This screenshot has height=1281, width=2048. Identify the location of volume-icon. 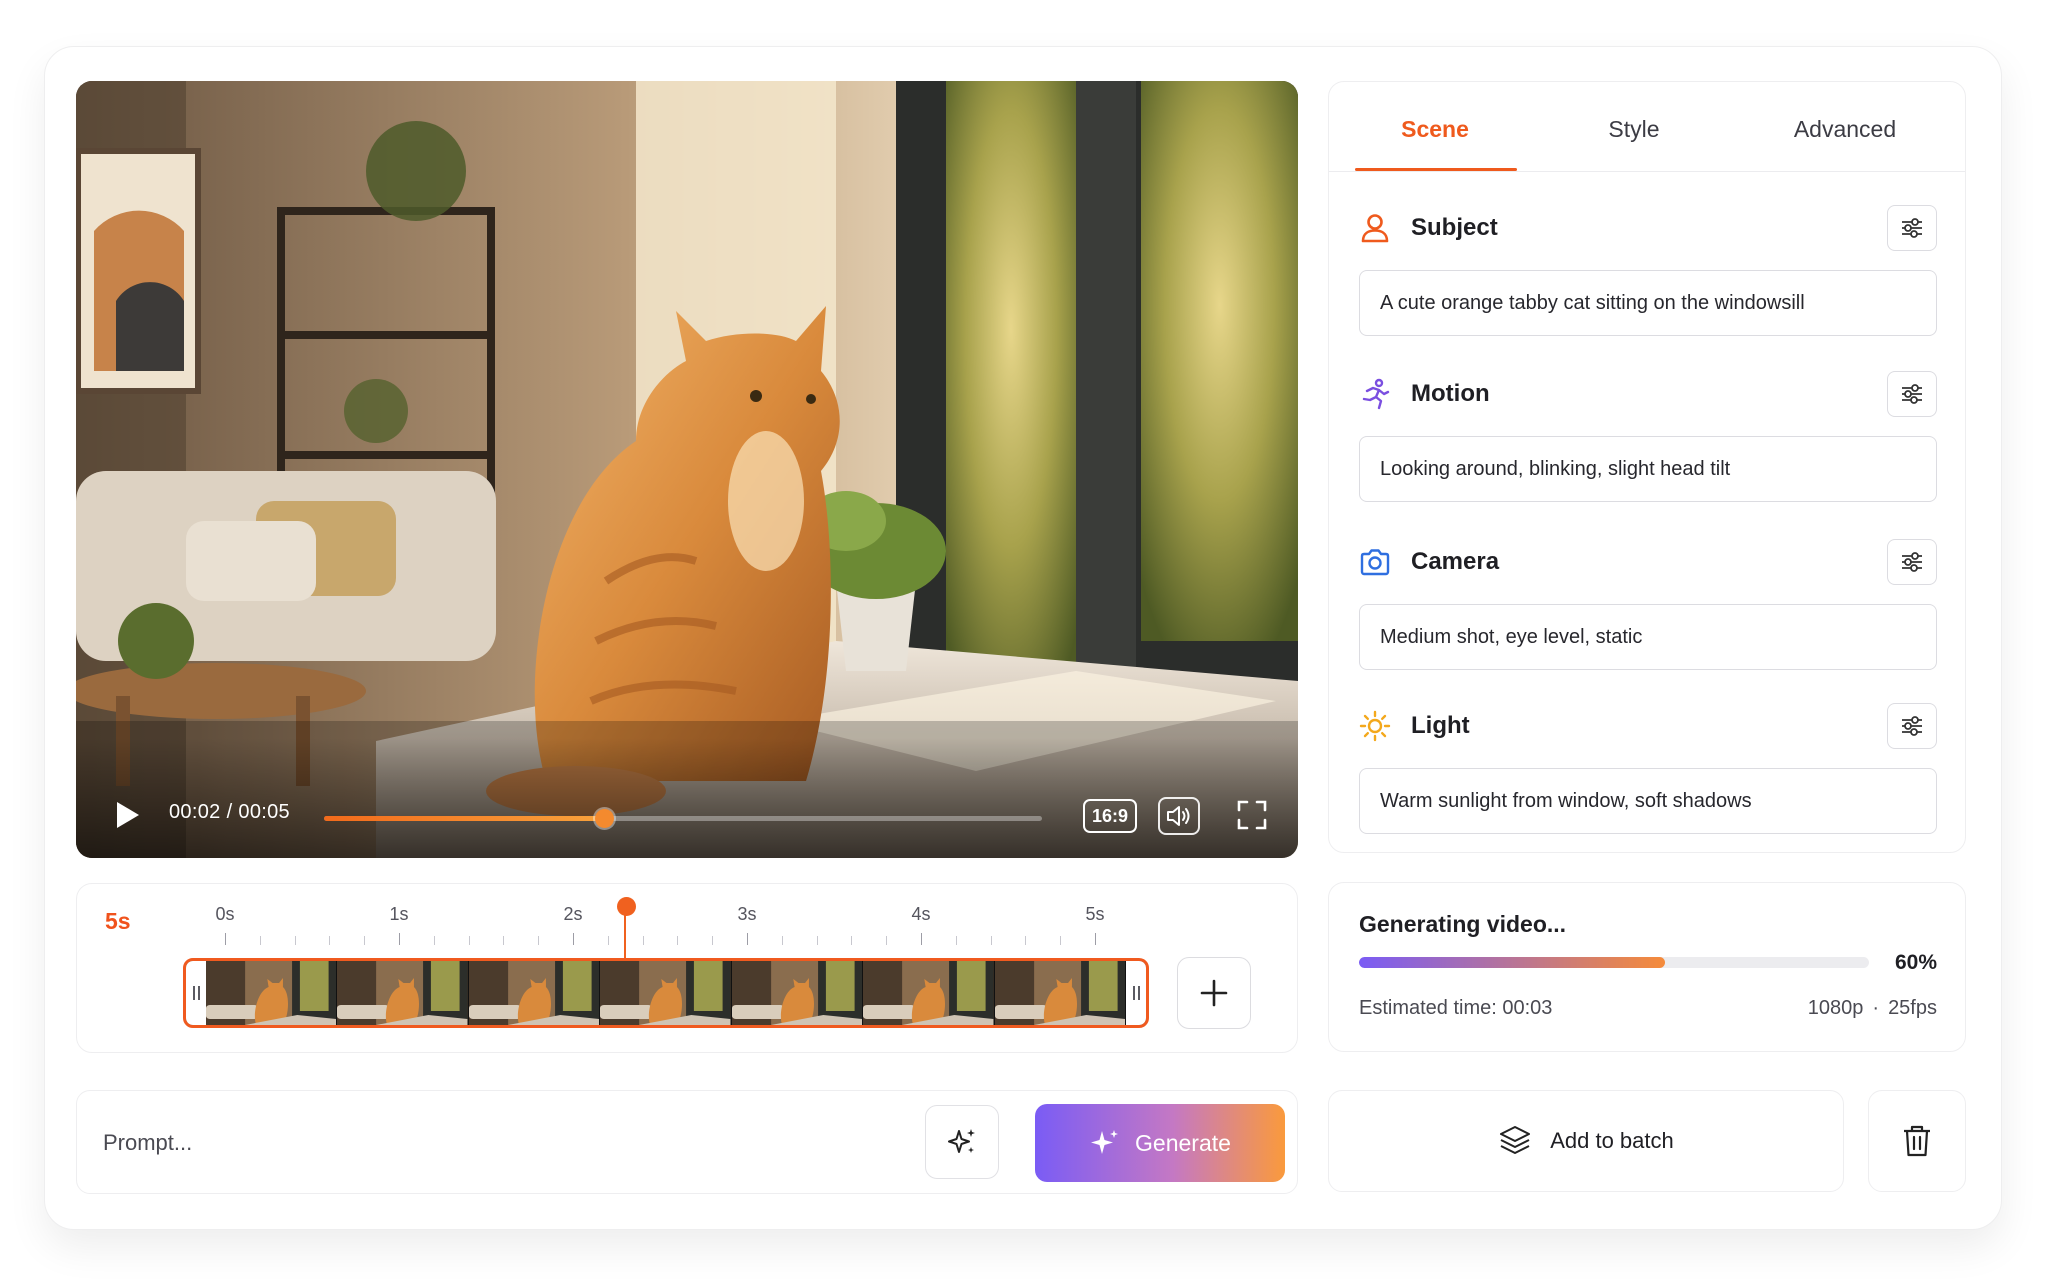
(1178, 816).